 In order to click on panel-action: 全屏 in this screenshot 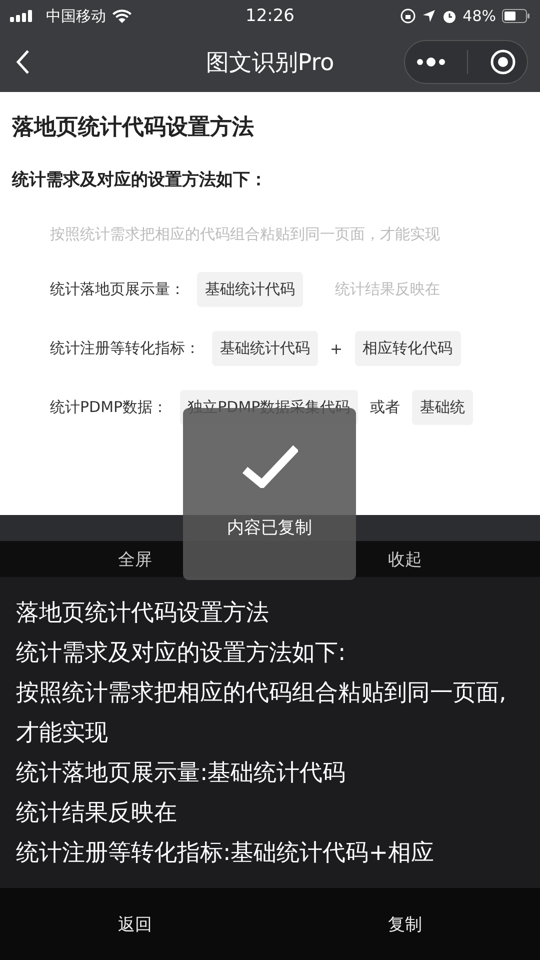, I will do `click(135, 559)`.